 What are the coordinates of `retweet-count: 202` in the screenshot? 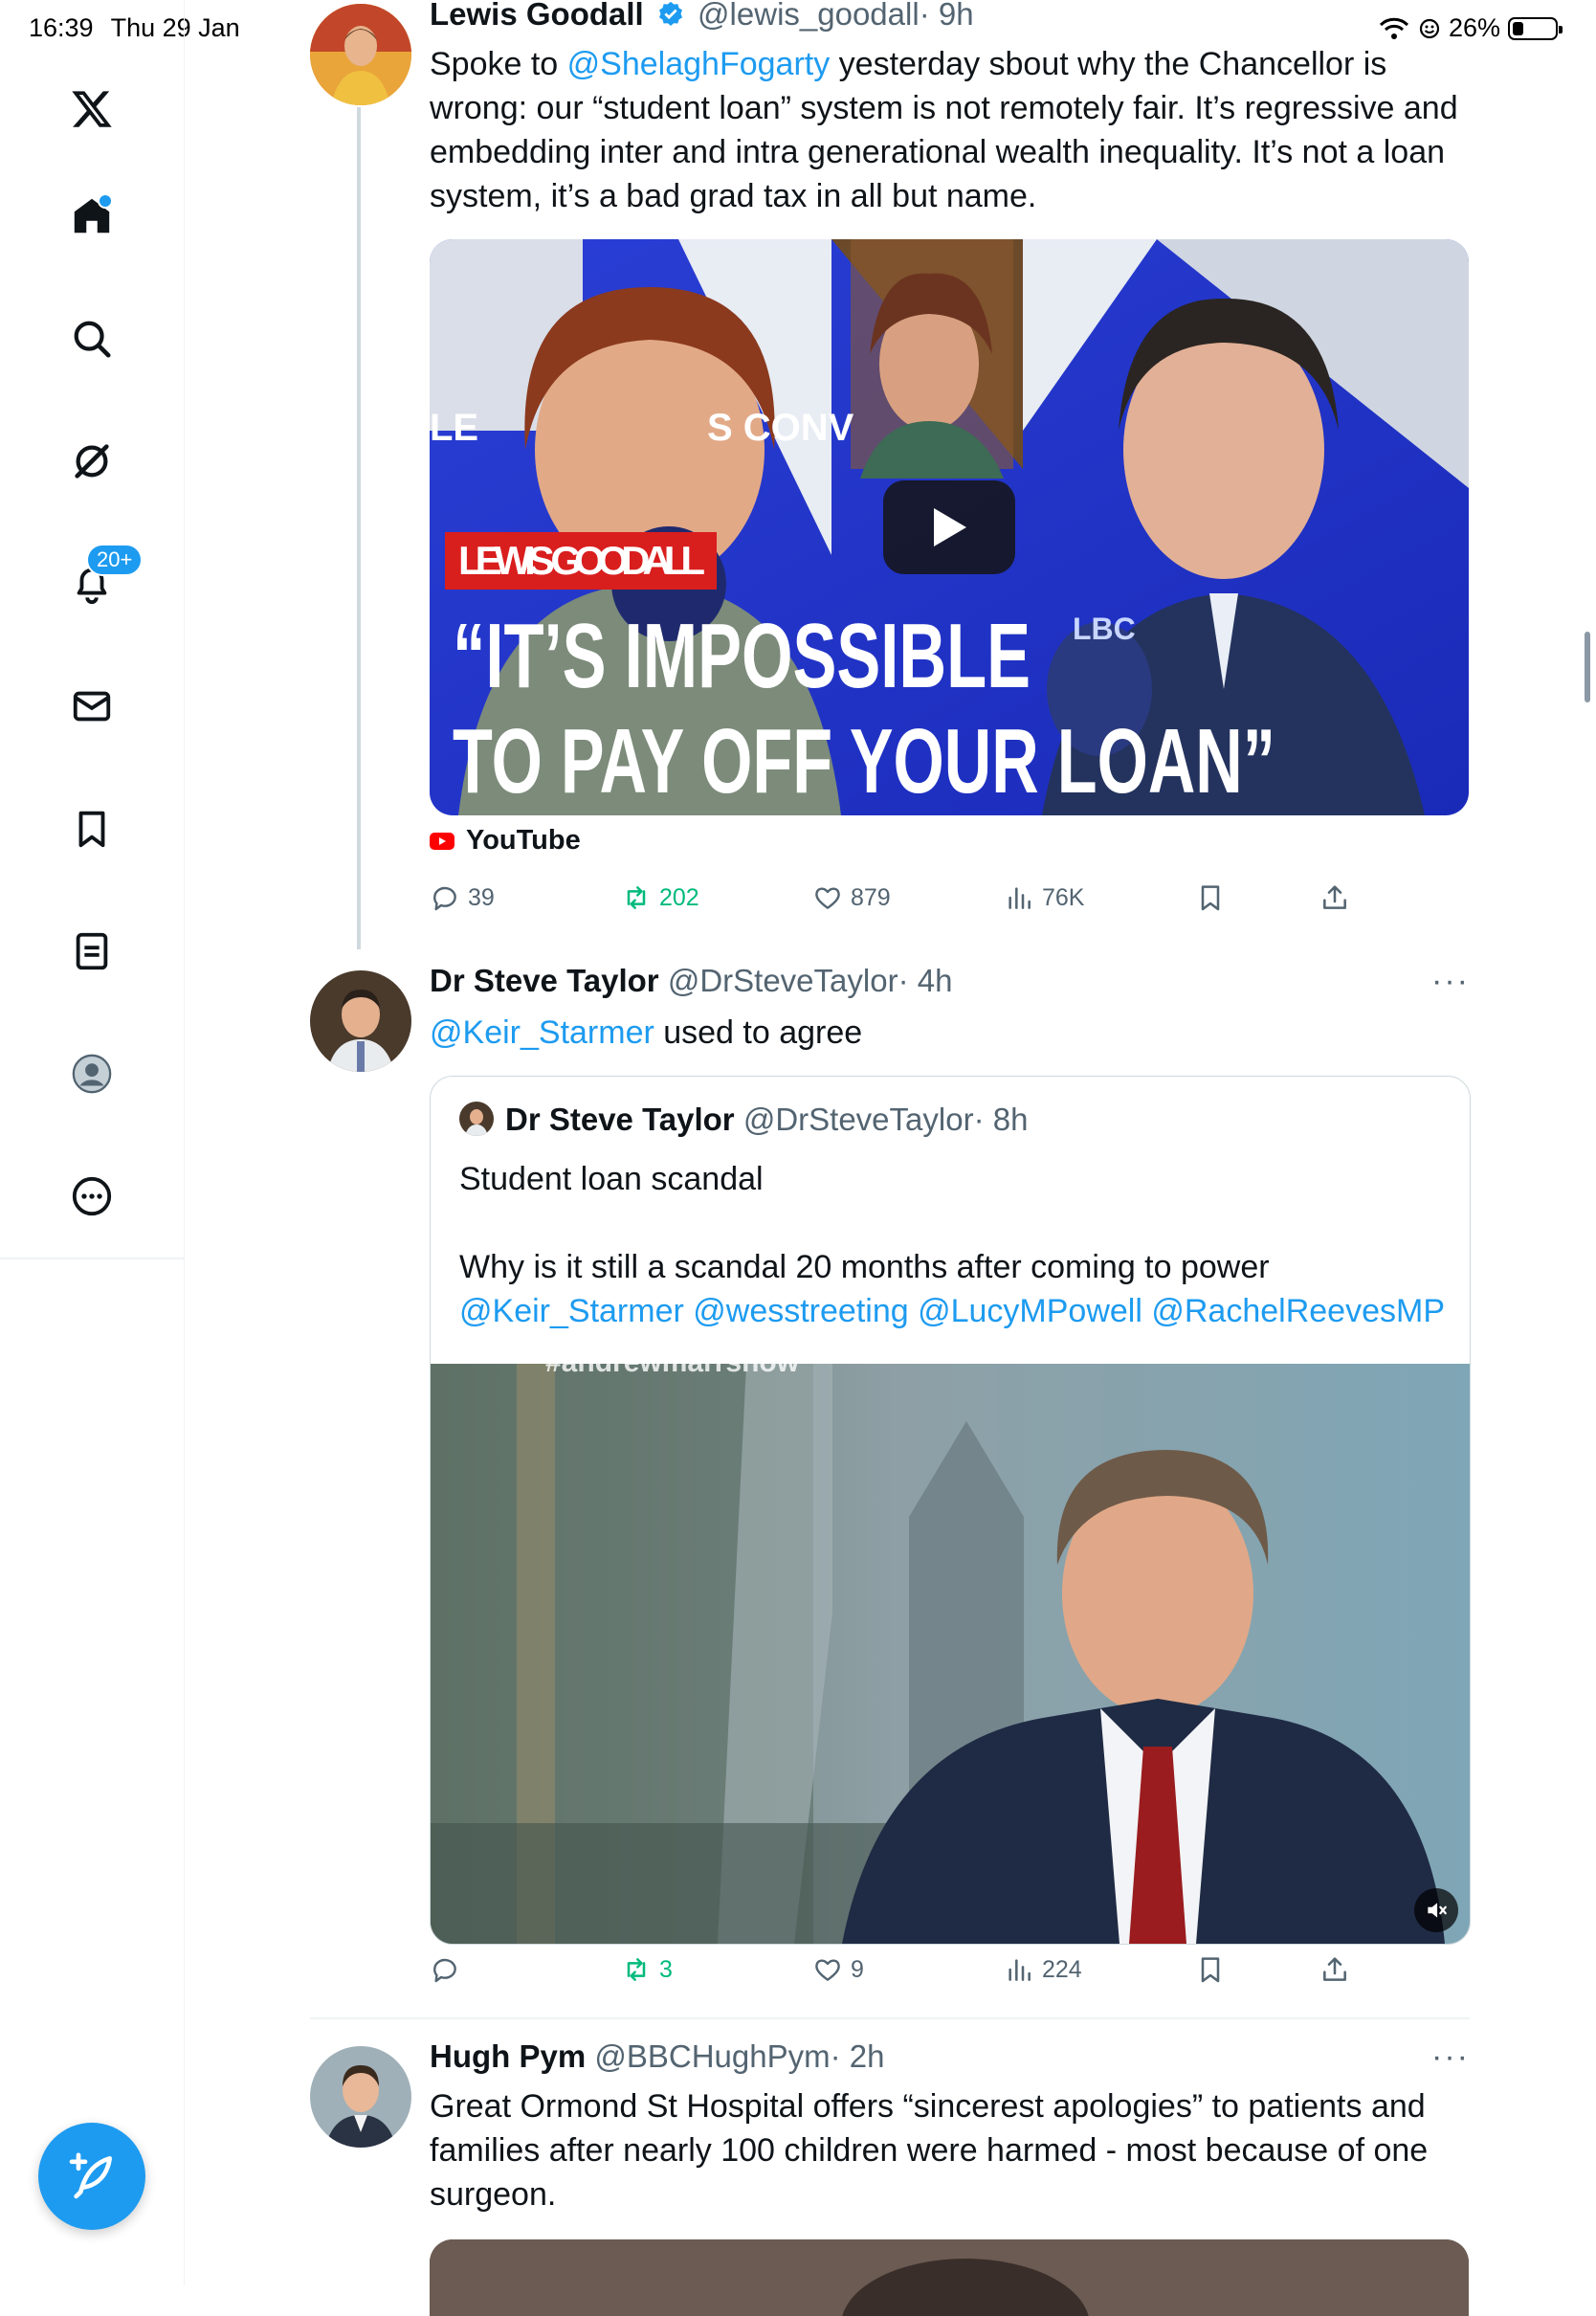 It's located at (679, 897).